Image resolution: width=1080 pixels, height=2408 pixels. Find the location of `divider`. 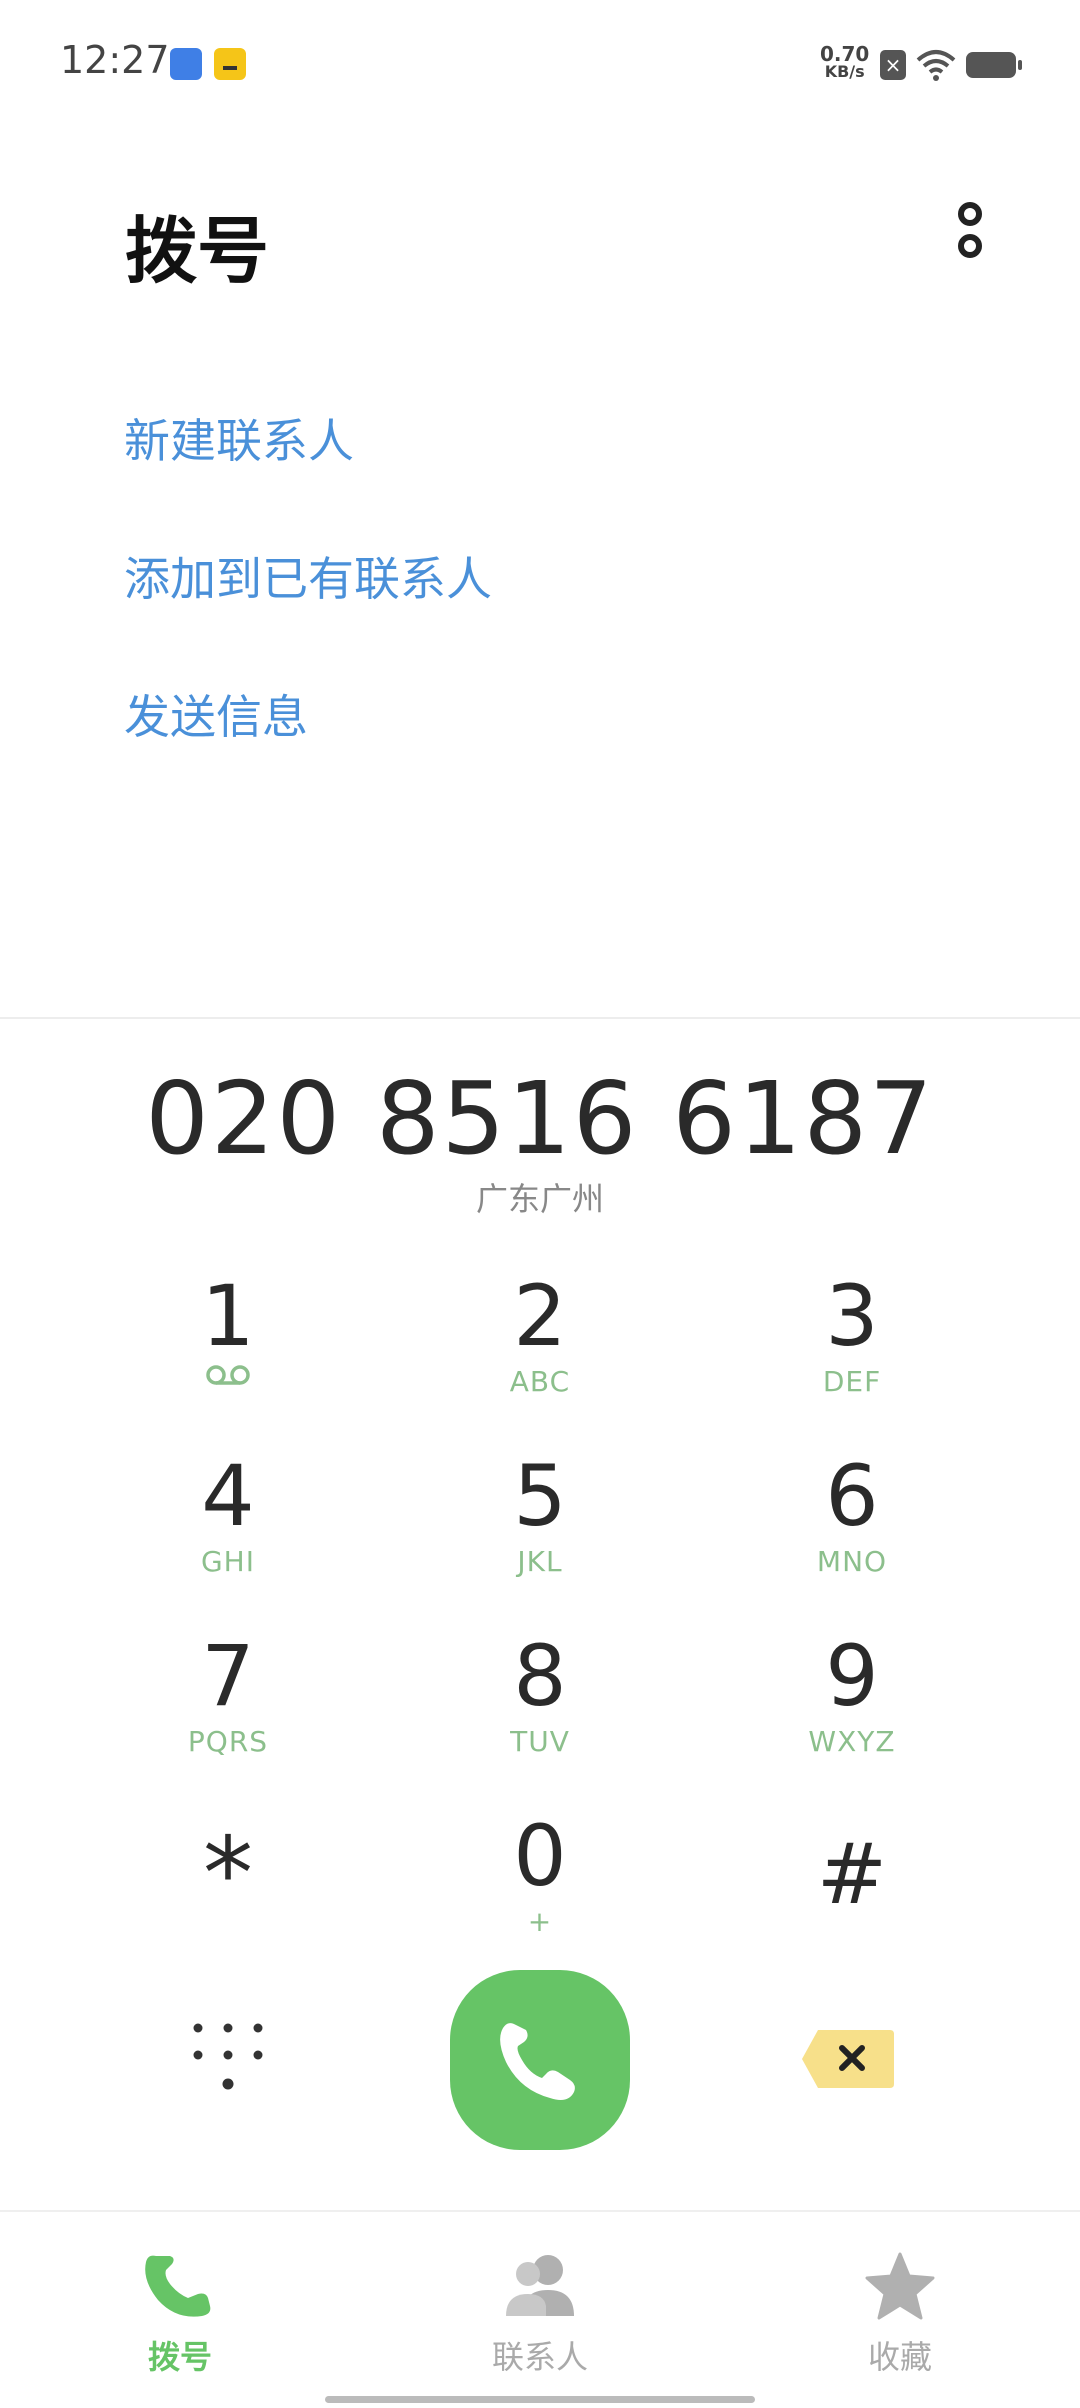

divider is located at coordinates (540, 1018).